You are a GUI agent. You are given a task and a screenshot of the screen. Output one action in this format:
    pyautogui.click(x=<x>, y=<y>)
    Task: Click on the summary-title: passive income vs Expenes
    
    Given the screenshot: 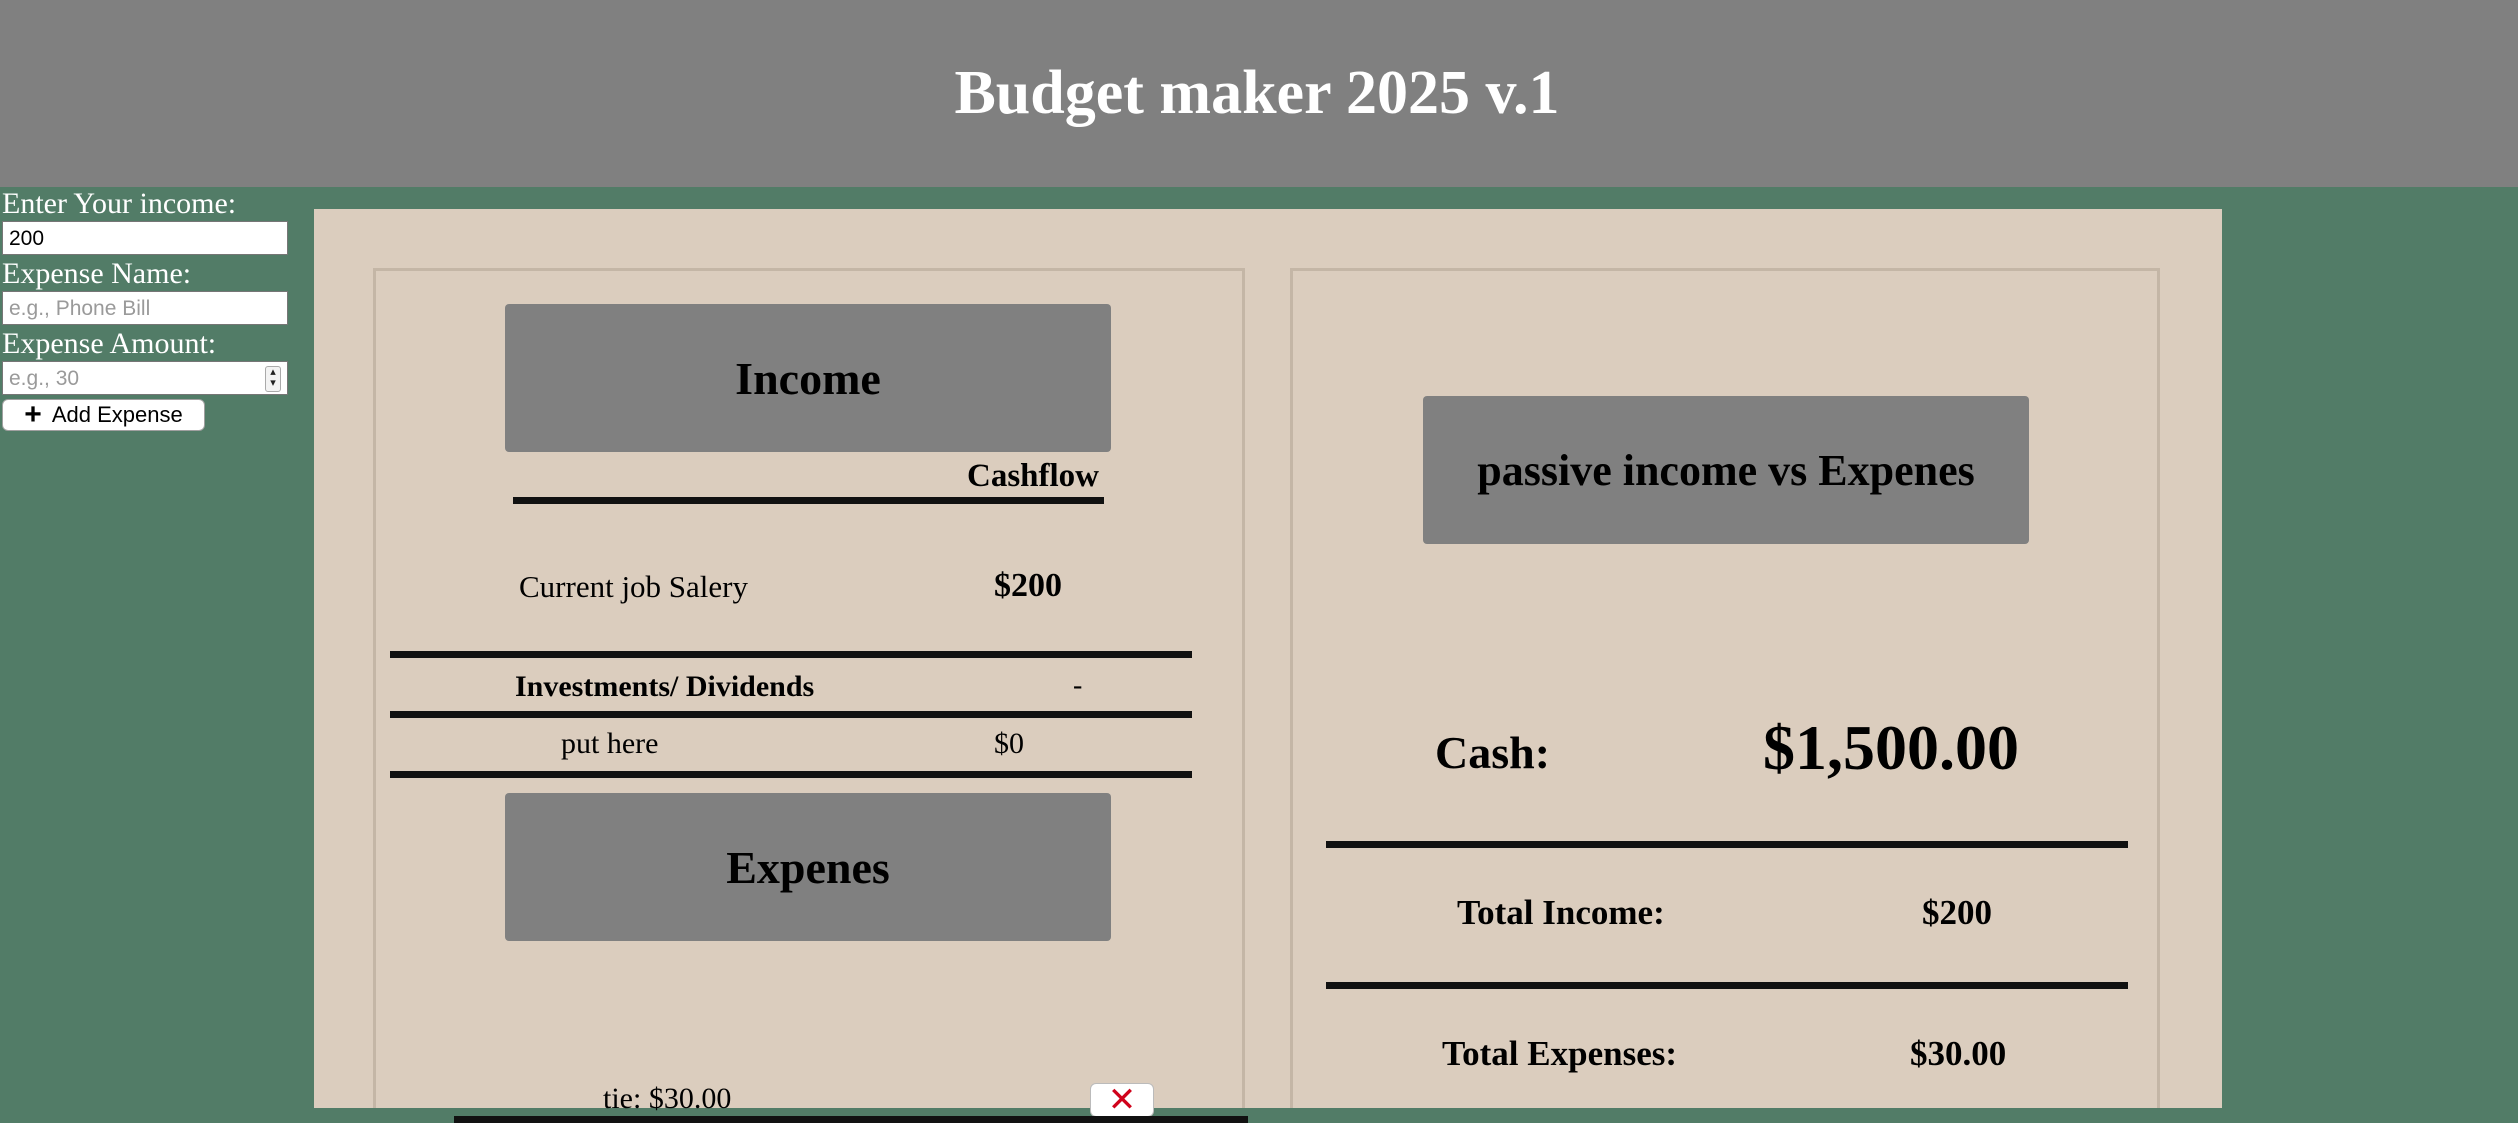 What is the action you would take?
    pyautogui.click(x=1726, y=470)
    